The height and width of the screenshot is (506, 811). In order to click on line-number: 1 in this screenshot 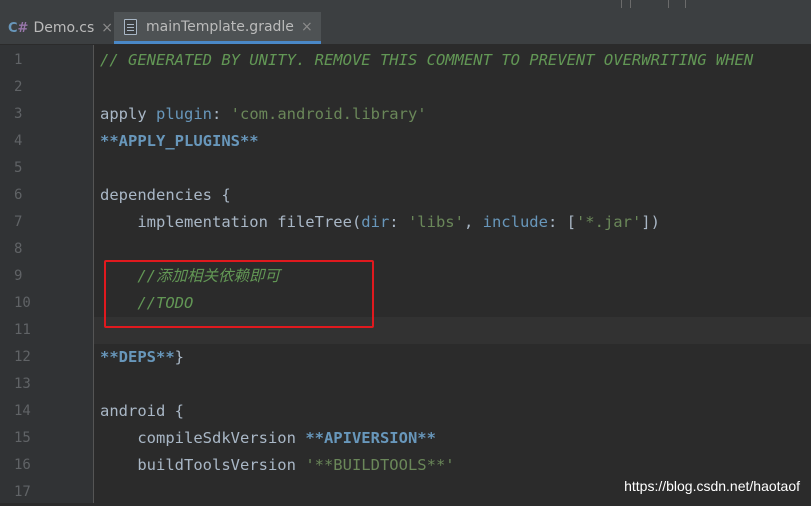, I will do `click(18, 60)`.